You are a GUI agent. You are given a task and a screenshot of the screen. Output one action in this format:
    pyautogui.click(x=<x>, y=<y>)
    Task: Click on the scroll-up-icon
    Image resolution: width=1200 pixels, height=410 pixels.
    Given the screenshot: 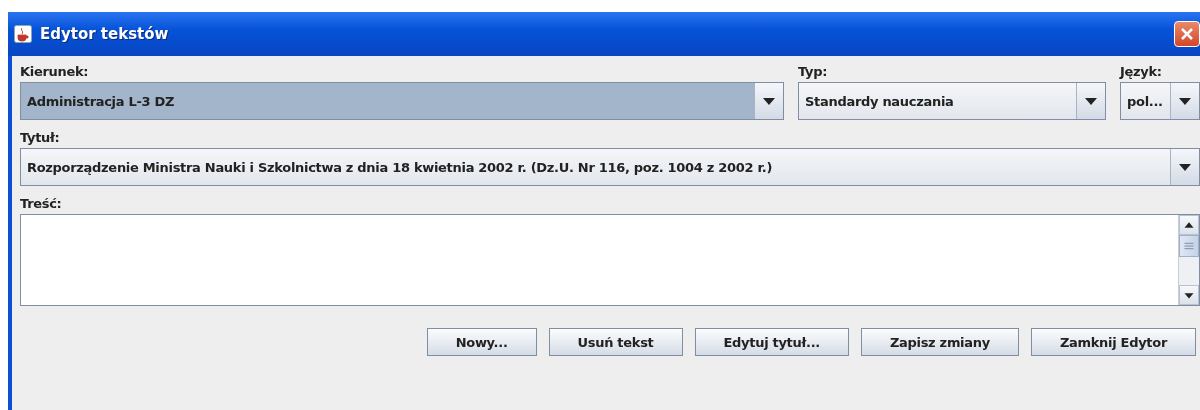 What is the action you would take?
    pyautogui.click(x=1189, y=225)
    